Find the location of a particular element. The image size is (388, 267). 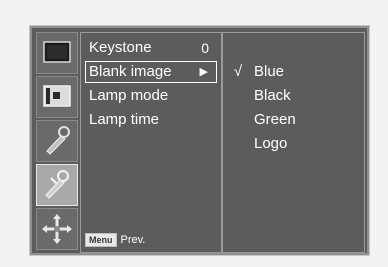

audio-category-tile is located at coordinates (57, 141).